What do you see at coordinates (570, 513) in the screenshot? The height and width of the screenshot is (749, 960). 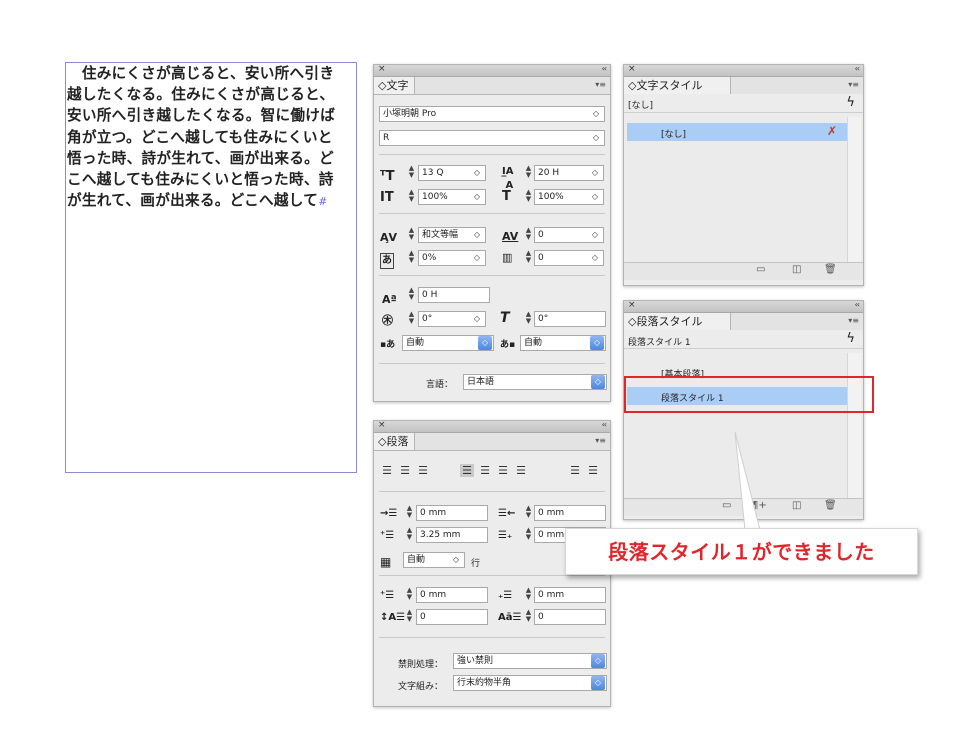 I see `right-indent-field: 0 mm` at bounding box center [570, 513].